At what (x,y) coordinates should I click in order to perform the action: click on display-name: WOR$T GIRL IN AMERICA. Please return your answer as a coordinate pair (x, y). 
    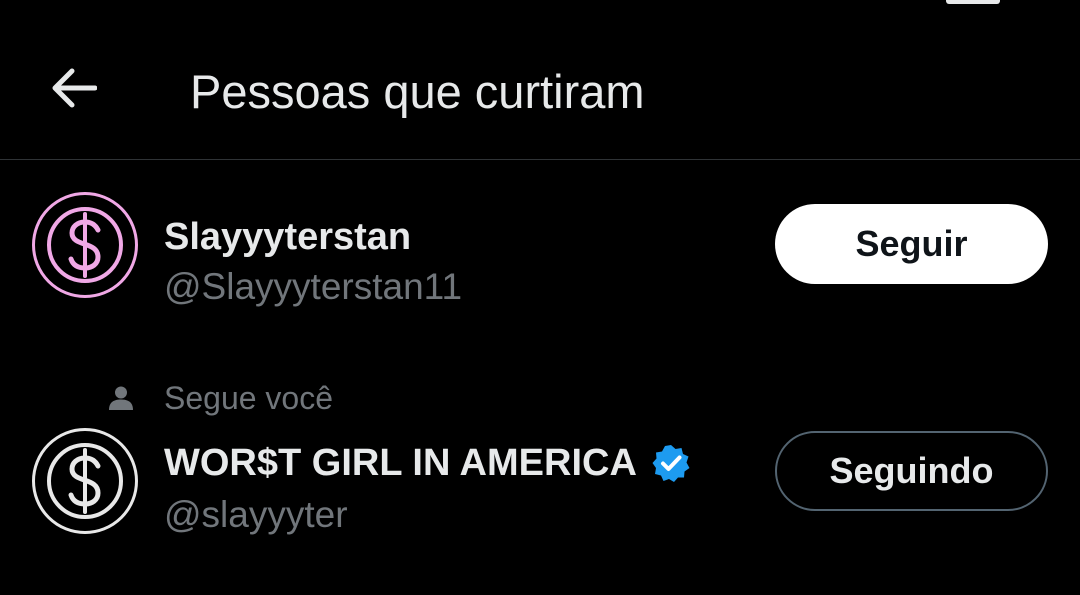
    Looking at the image, I should click on (427, 463).